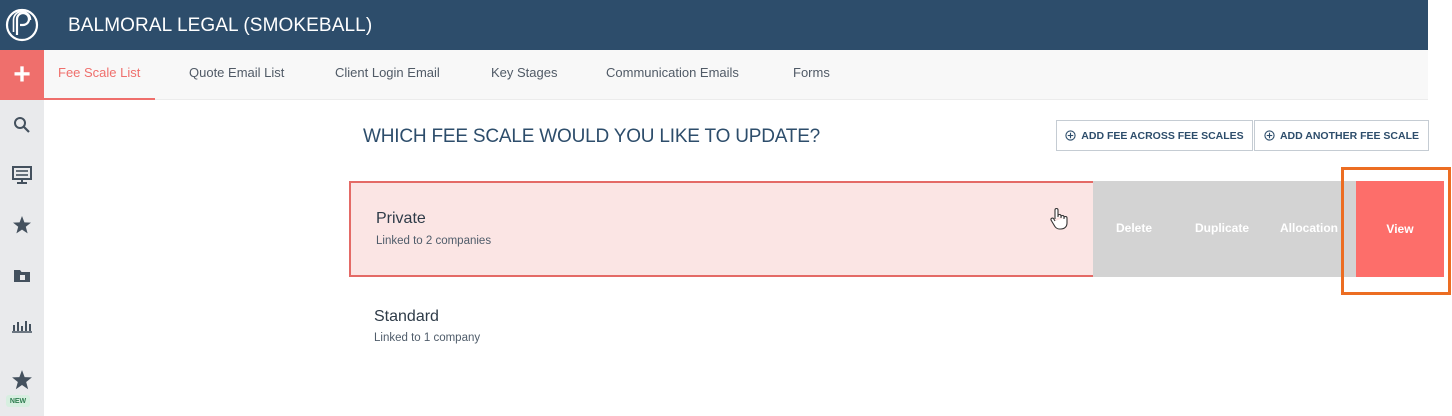 The height and width of the screenshot is (416, 1452). I want to click on allocation-button: Allocation, so click(1309, 228).